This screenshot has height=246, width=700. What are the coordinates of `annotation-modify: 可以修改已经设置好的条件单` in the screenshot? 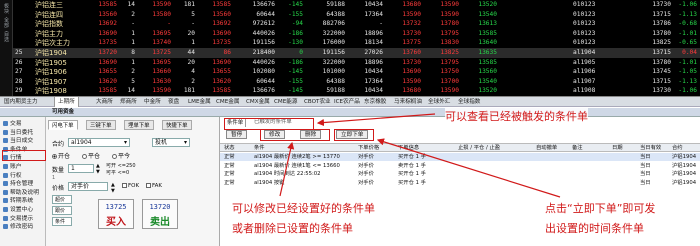 It's located at (303, 208).